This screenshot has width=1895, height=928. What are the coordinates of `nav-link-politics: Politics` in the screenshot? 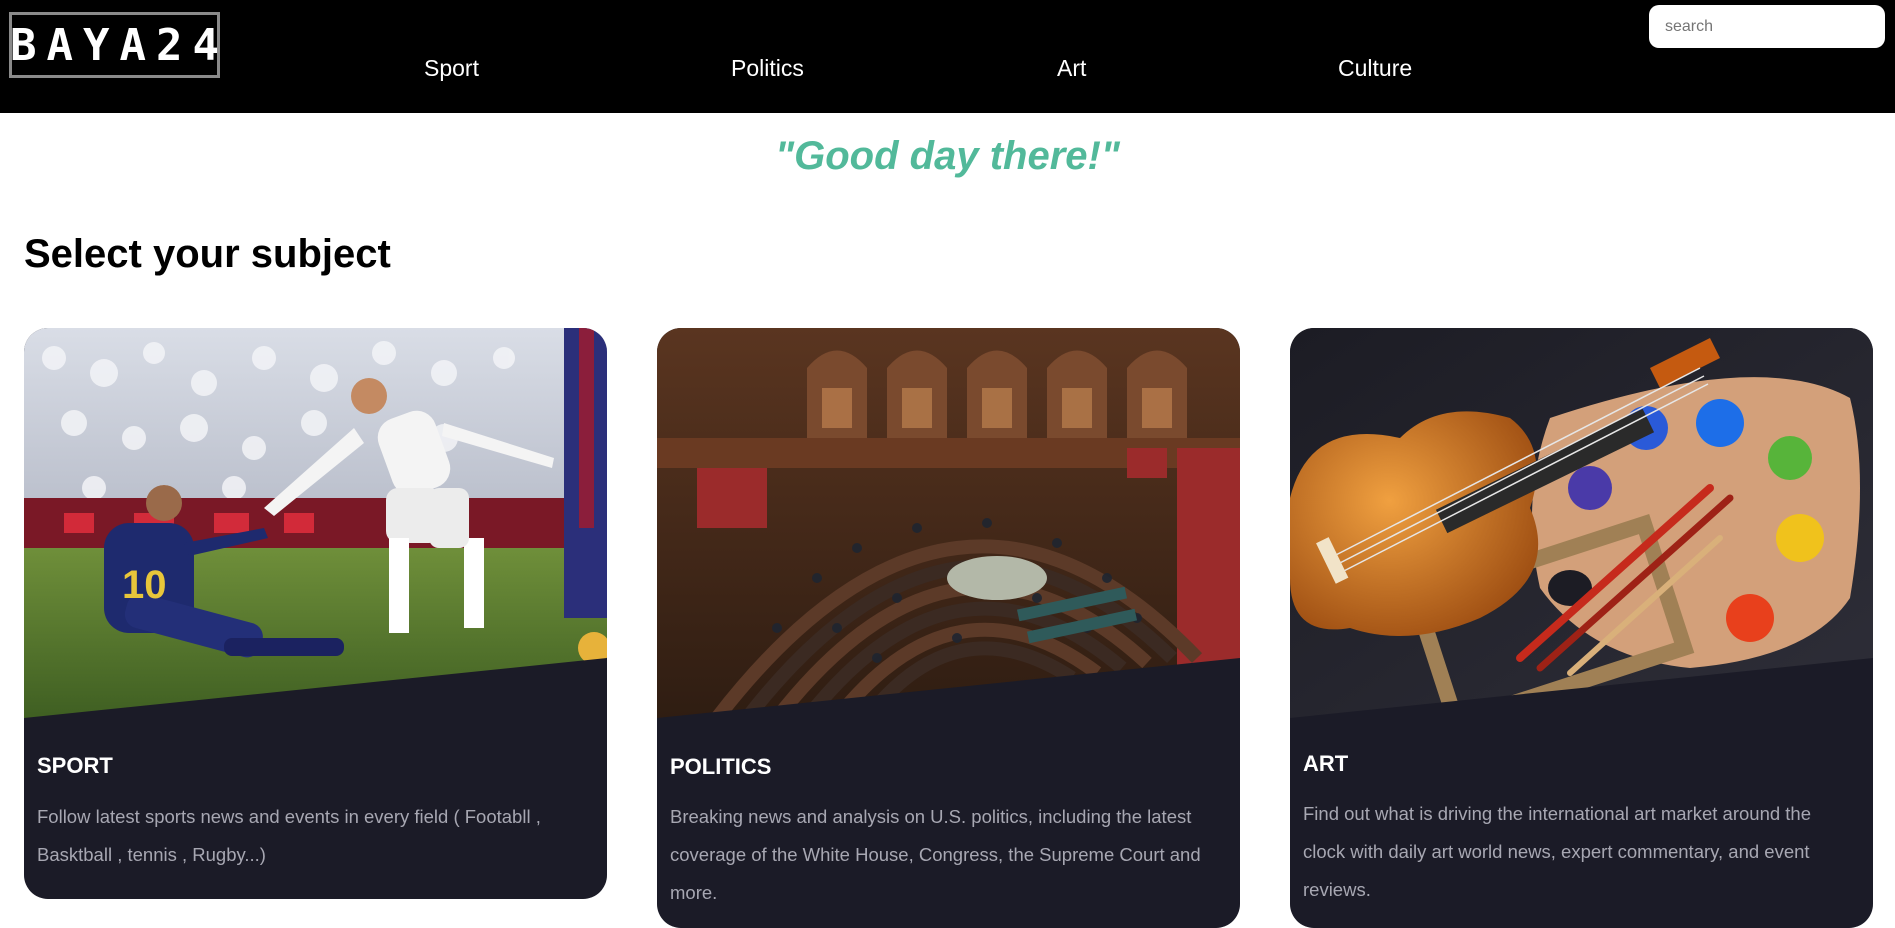 It's located at (767, 68).